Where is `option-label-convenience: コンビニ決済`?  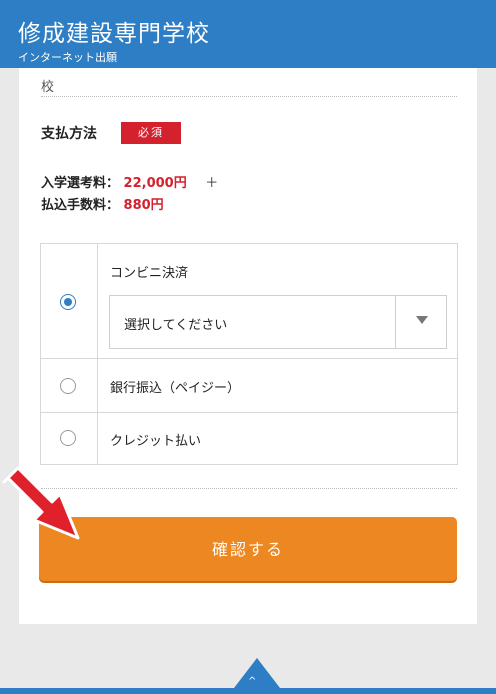 option-label-convenience: コンビニ決済 is located at coordinates (149, 273).